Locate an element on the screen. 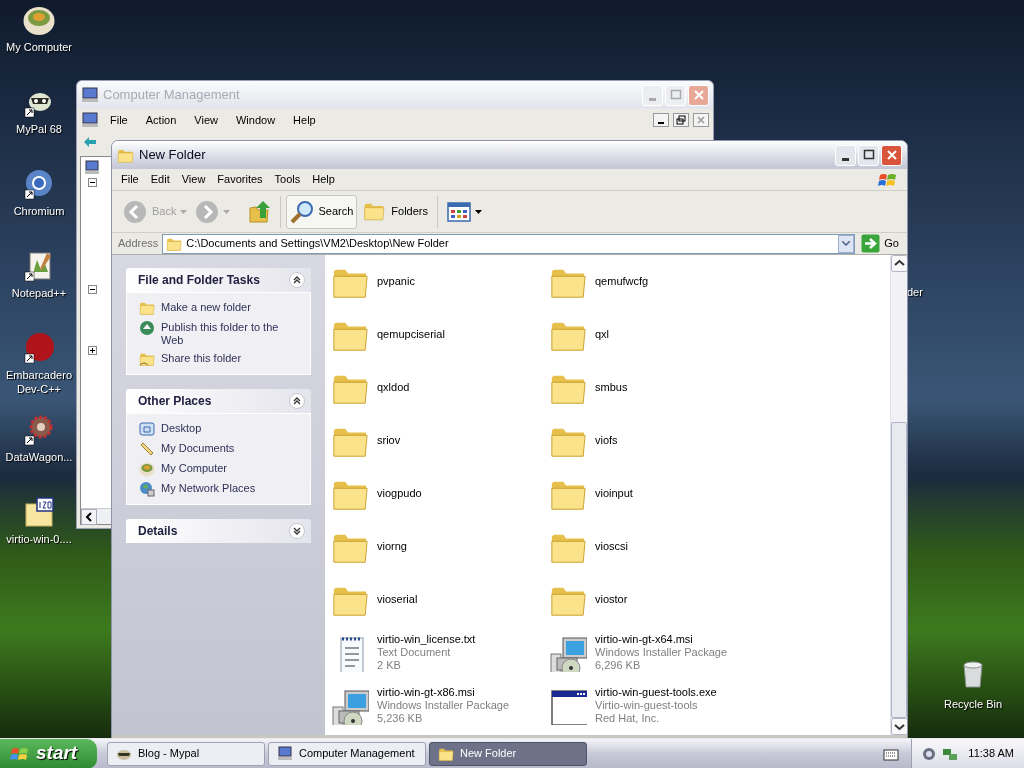 The image size is (1024, 768). file-name: sriov is located at coordinates (389, 440).